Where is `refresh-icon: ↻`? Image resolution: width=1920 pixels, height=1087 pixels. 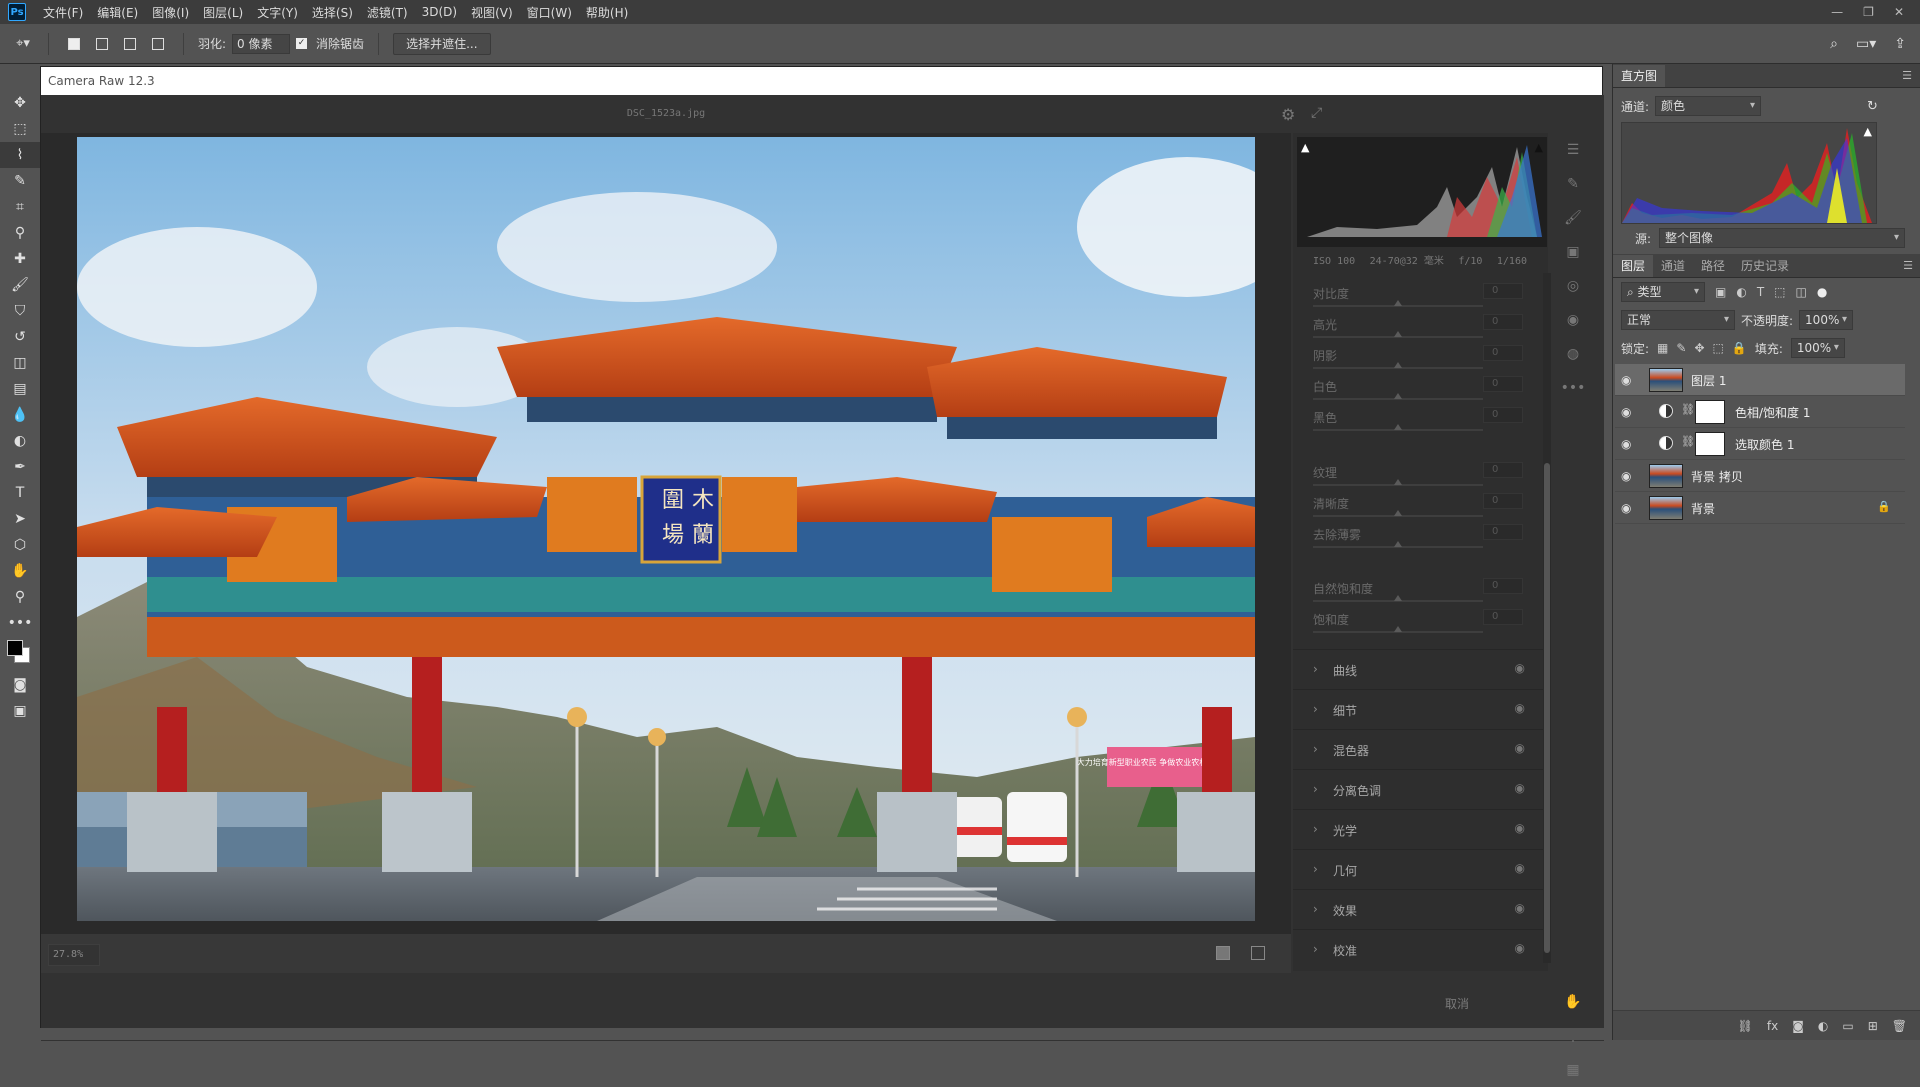
refresh-icon: ↻ is located at coordinates (1872, 106).